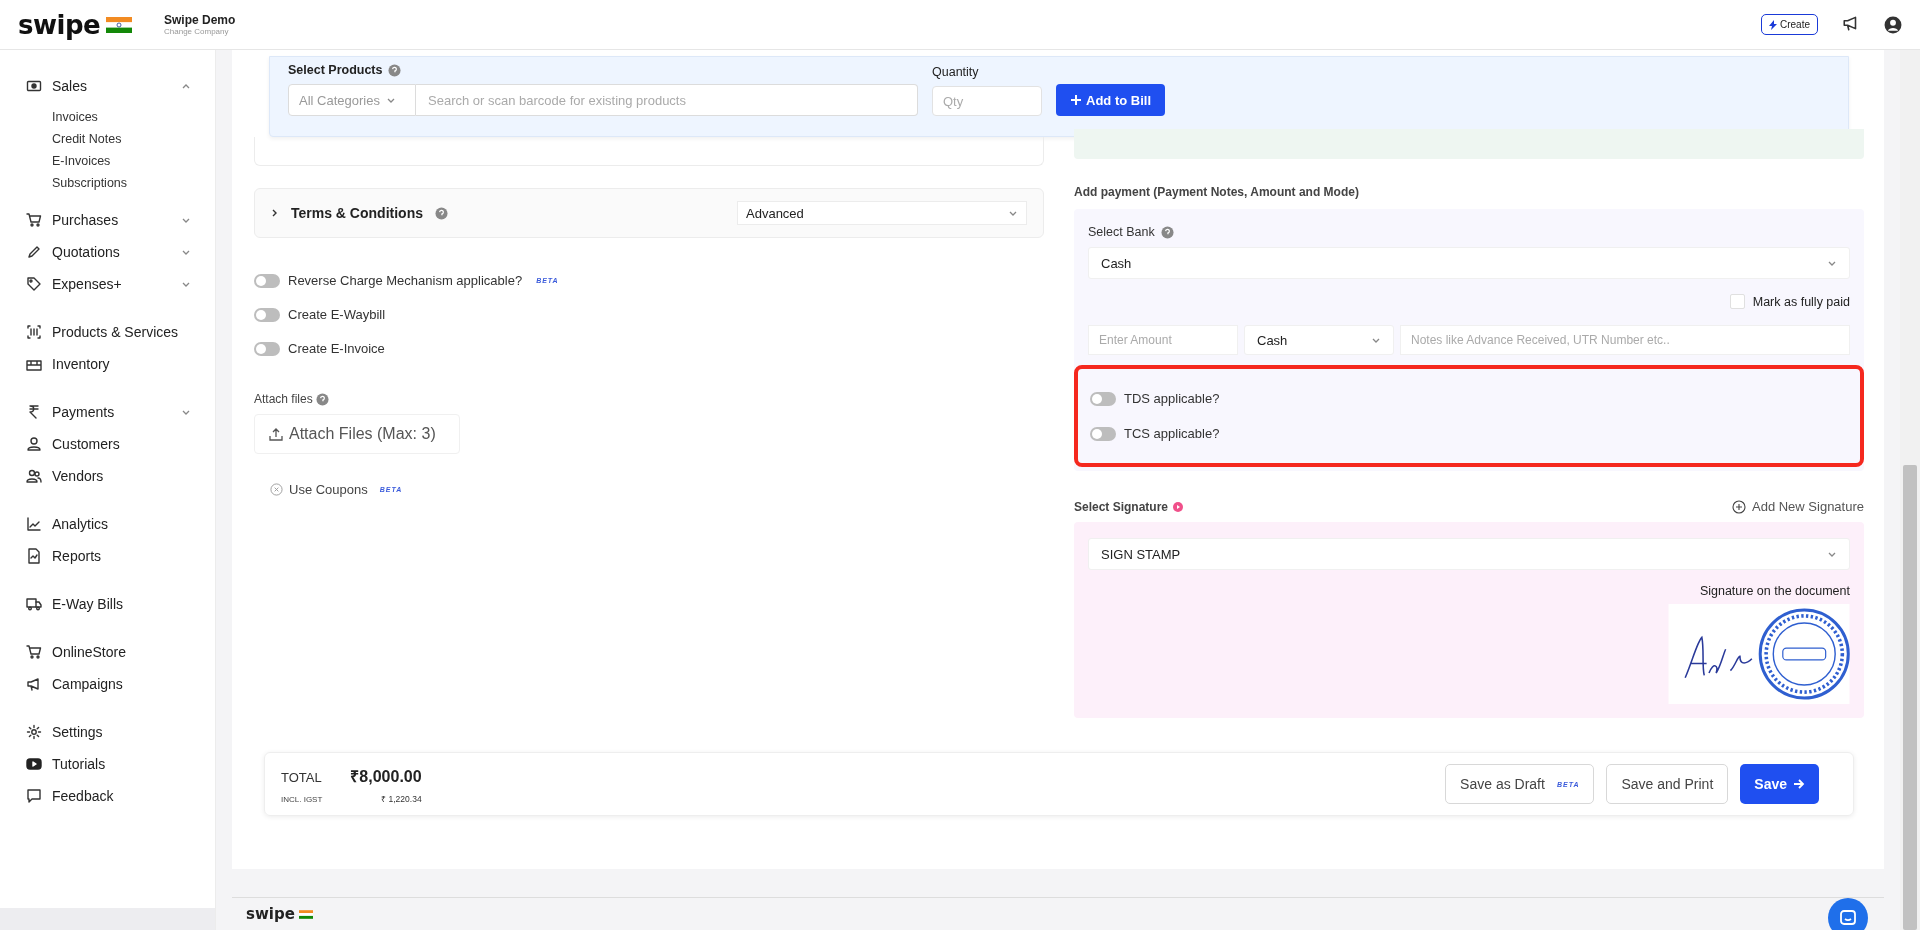 The image size is (1920, 930). What do you see at coordinates (81, 161) in the screenshot?
I see `submenu-item: E-Invoices` at bounding box center [81, 161].